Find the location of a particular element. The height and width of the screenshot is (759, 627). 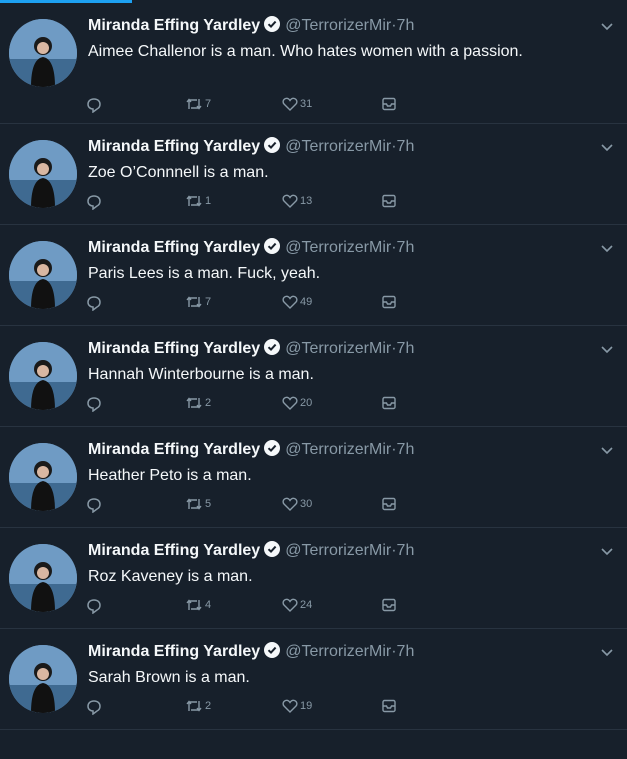

like-button: 24 is located at coordinates (297, 605).